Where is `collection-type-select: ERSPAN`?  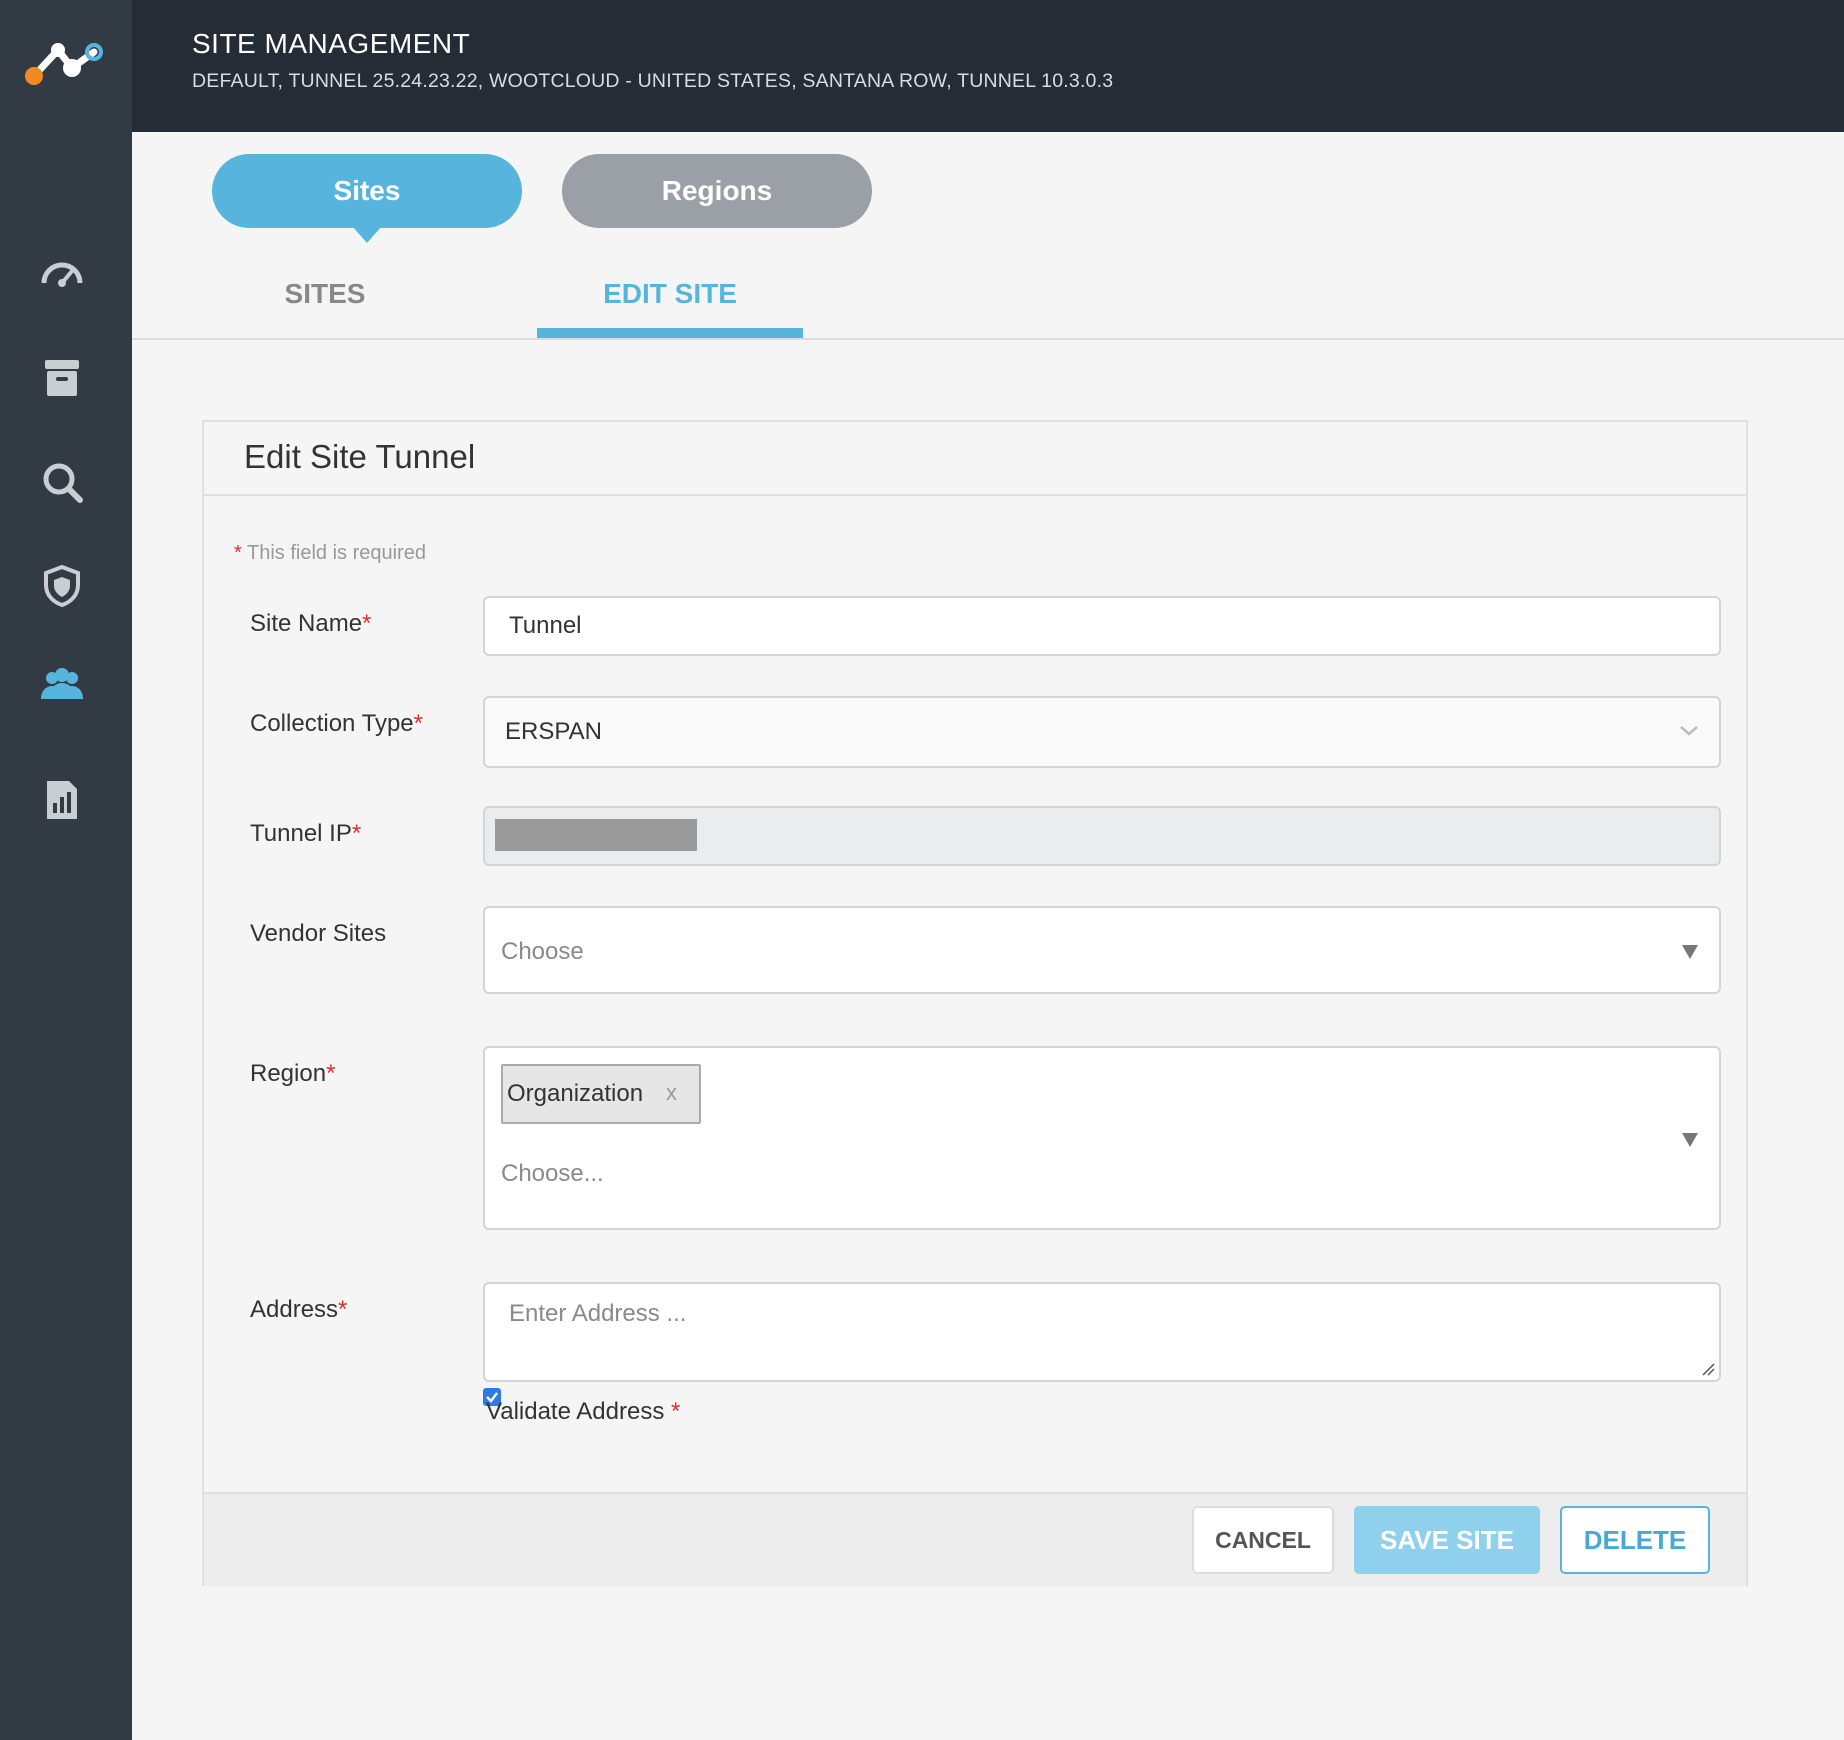
collection-type-select: ERSPAN is located at coordinates (1102, 732).